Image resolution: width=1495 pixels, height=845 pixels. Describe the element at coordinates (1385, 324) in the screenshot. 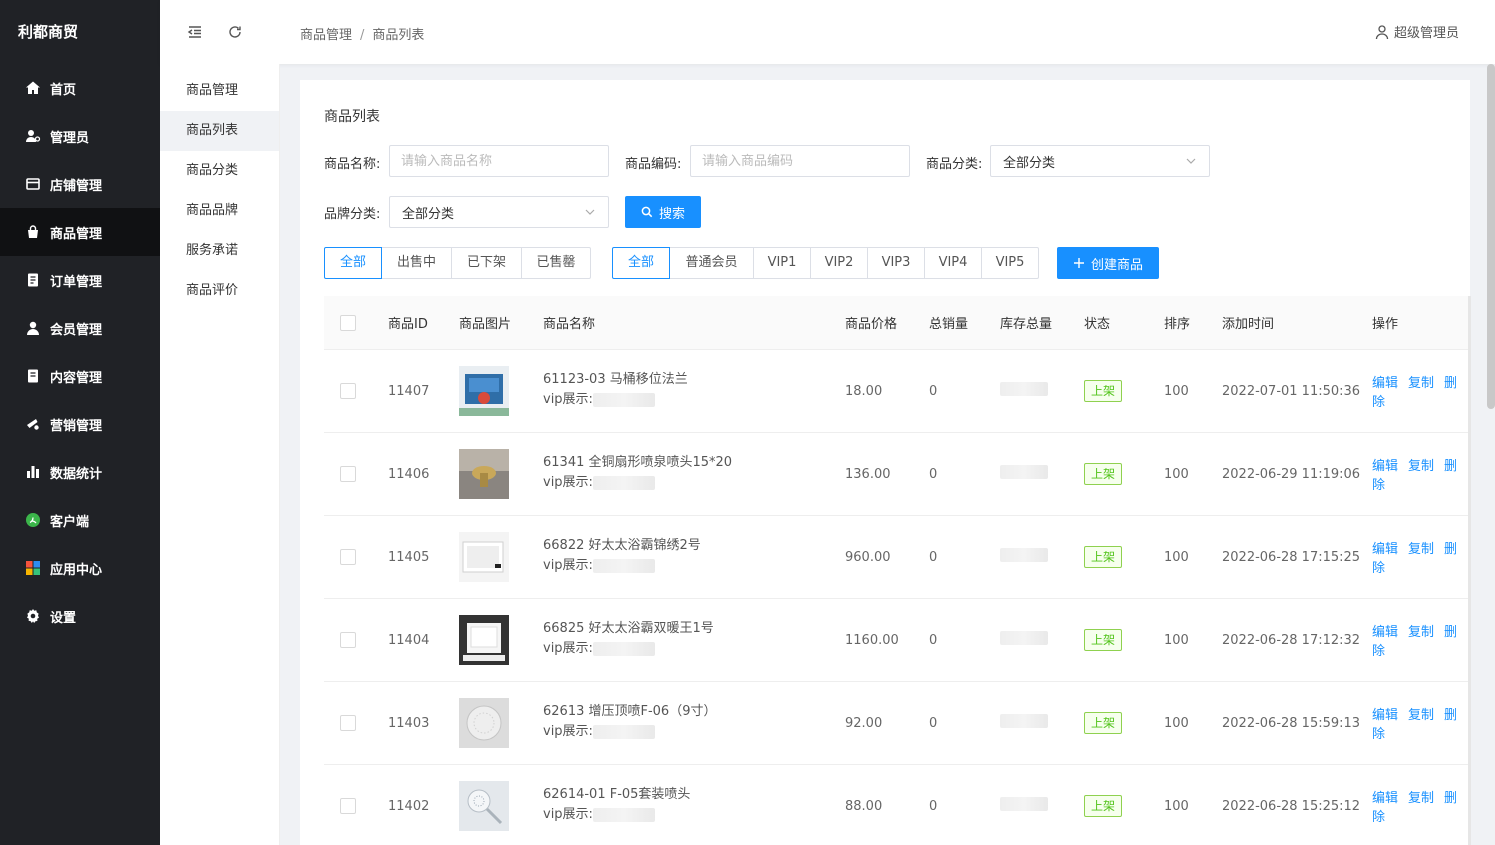

I see `header-ops: 操作` at that location.